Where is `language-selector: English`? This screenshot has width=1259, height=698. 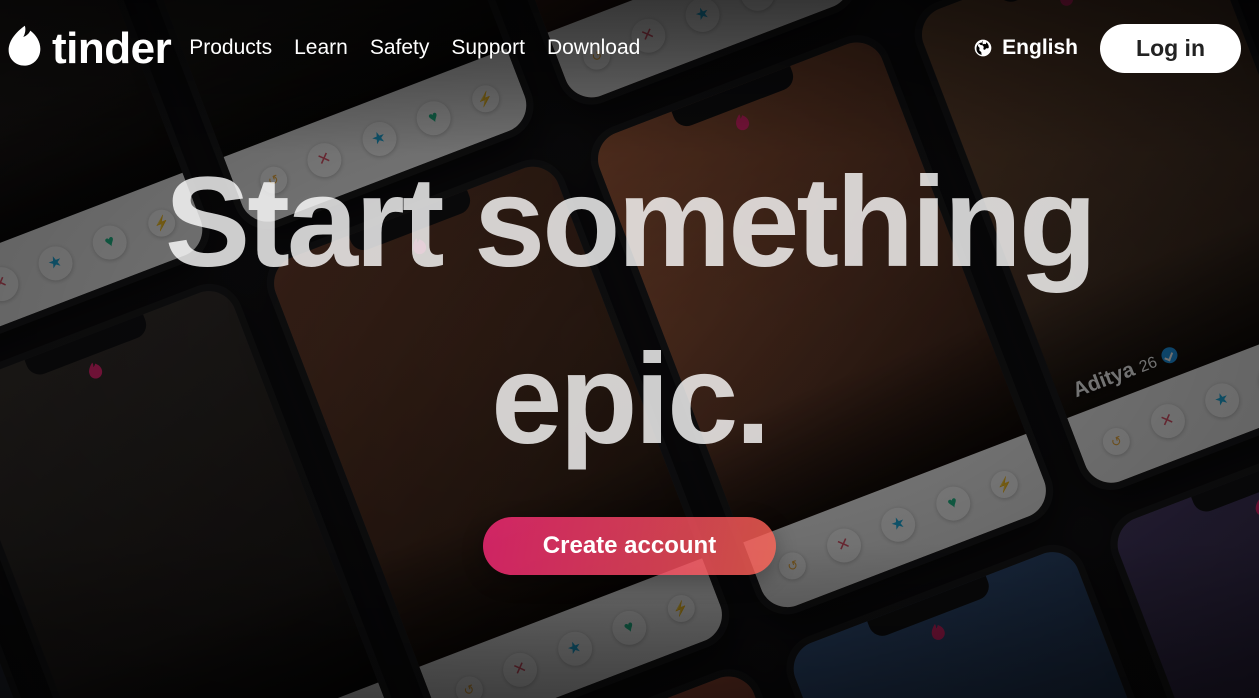 language-selector: English is located at coordinates (1025, 48).